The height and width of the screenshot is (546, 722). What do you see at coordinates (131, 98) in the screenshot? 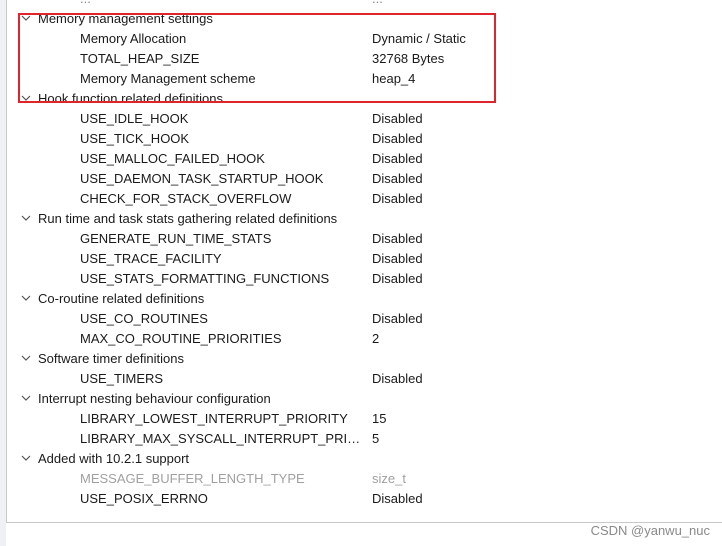
I see `group-label: Hook function related definitions` at bounding box center [131, 98].